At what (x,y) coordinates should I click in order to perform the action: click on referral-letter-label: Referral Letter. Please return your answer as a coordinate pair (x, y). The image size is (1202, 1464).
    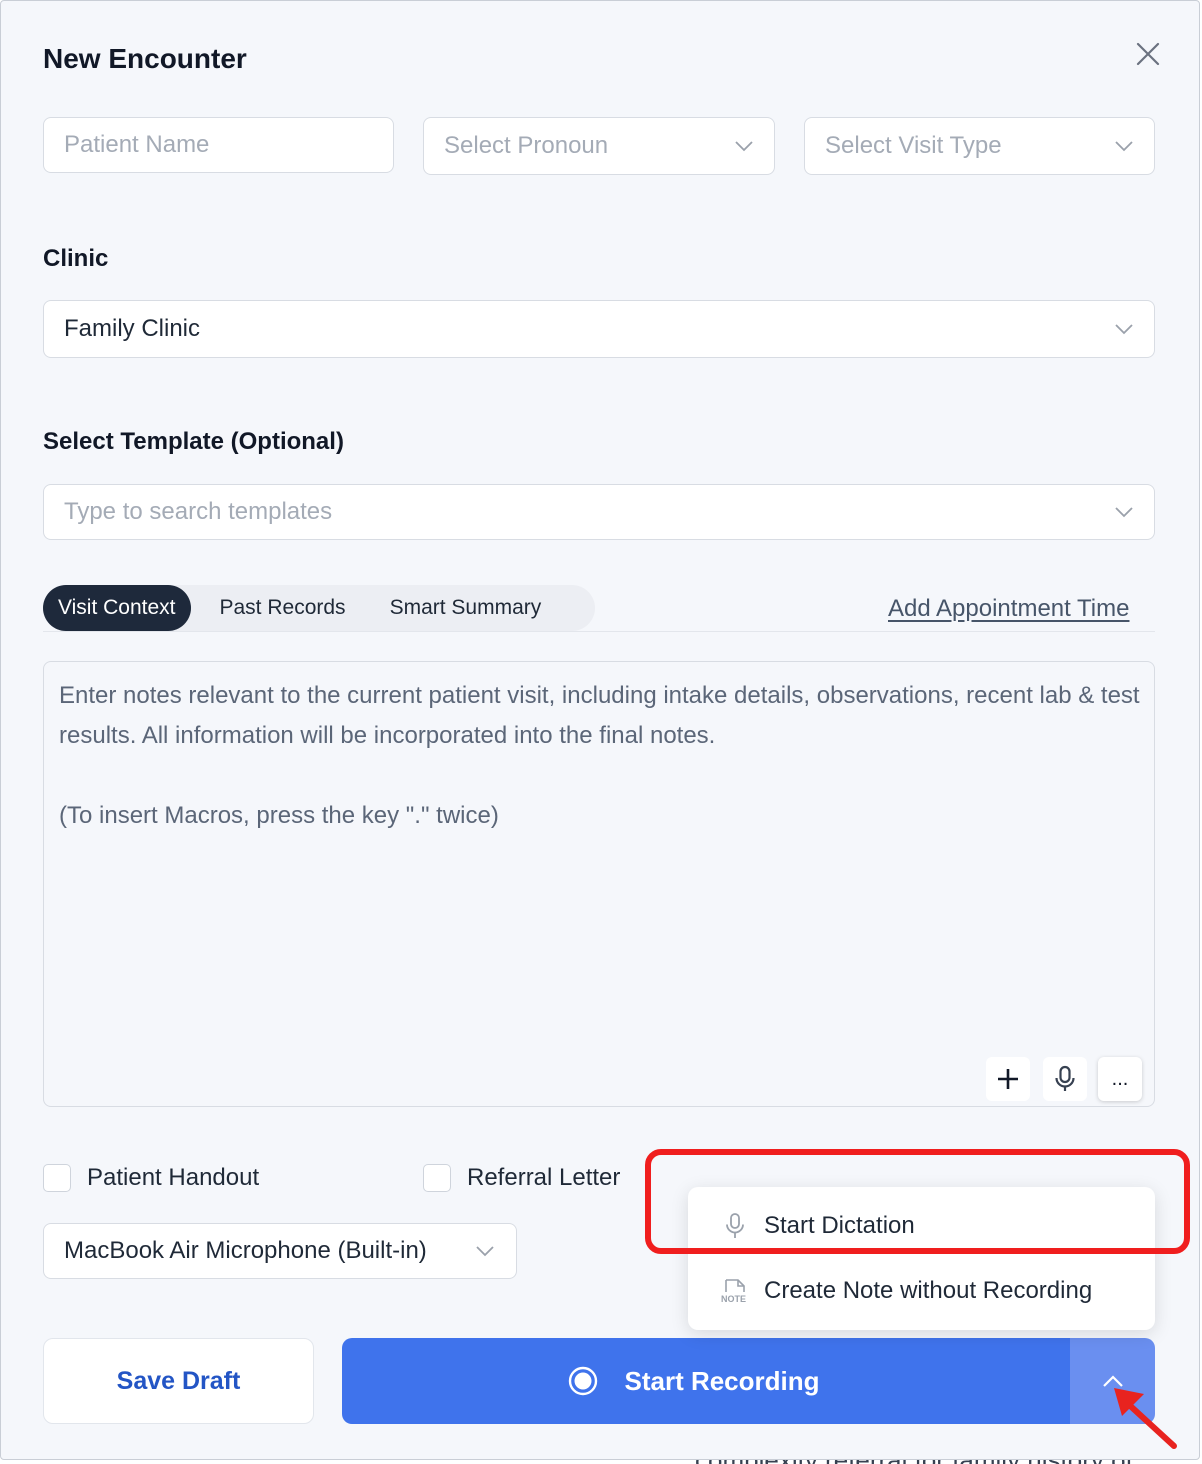
    Looking at the image, I should click on (544, 1177).